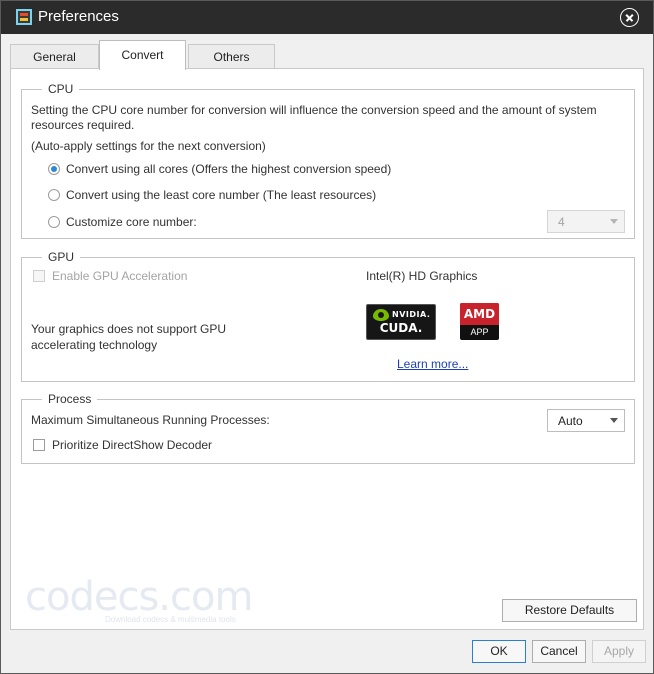 The height and width of the screenshot is (674, 654). Describe the element at coordinates (586, 221) in the screenshot. I see `core-number-select: 4` at that location.